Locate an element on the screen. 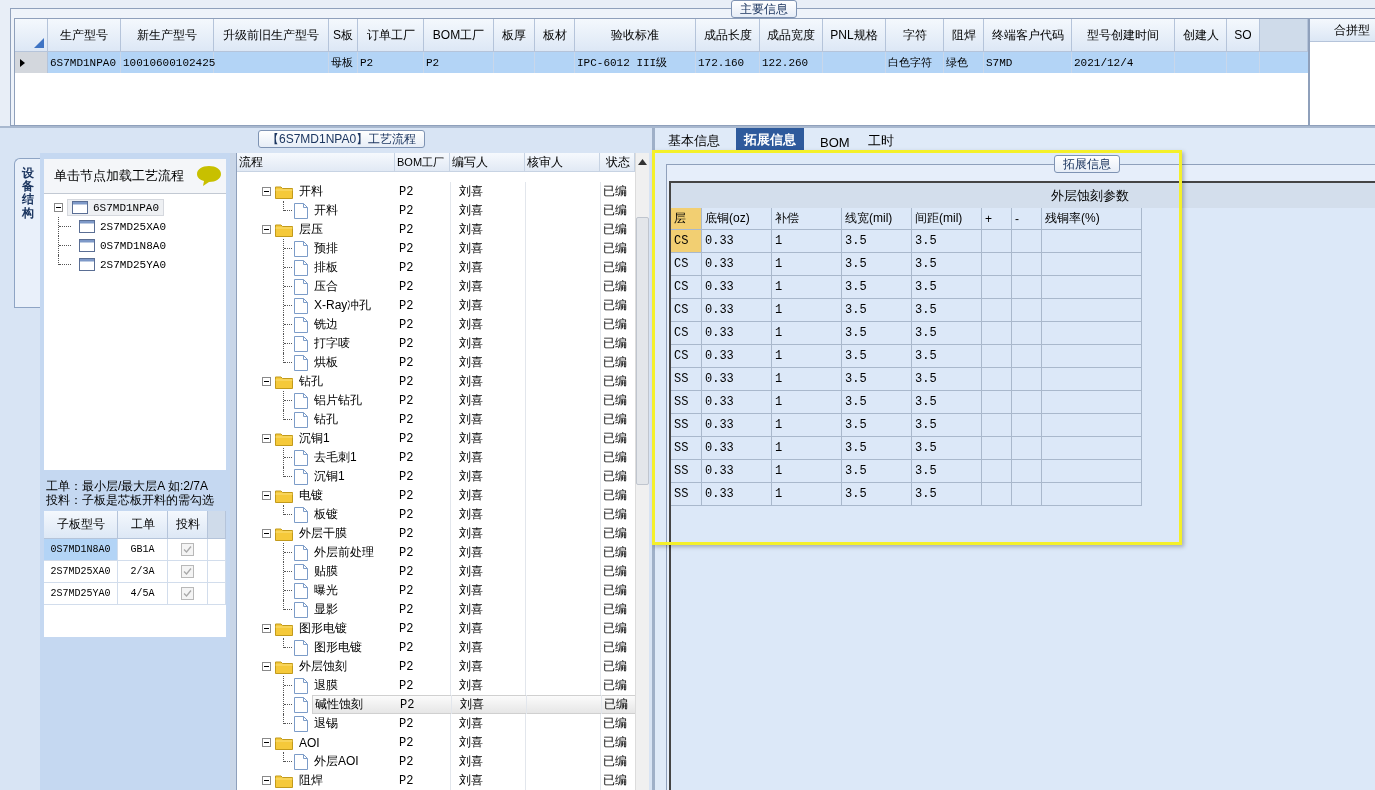  tab: 工时 is located at coordinates (880, 141).